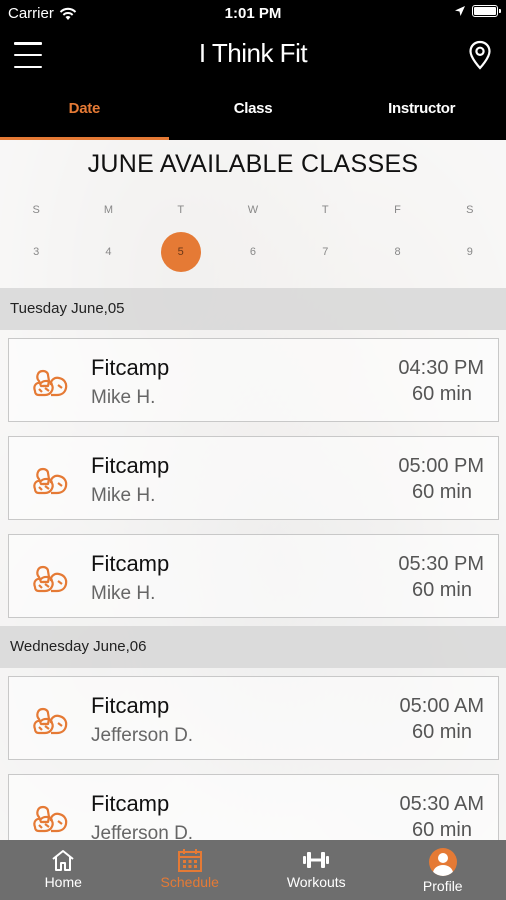  What do you see at coordinates (253, 718) in the screenshot?
I see `class-card: Fitcamp Jefferson D. 05:00 AM 60 min` at bounding box center [253, 718].